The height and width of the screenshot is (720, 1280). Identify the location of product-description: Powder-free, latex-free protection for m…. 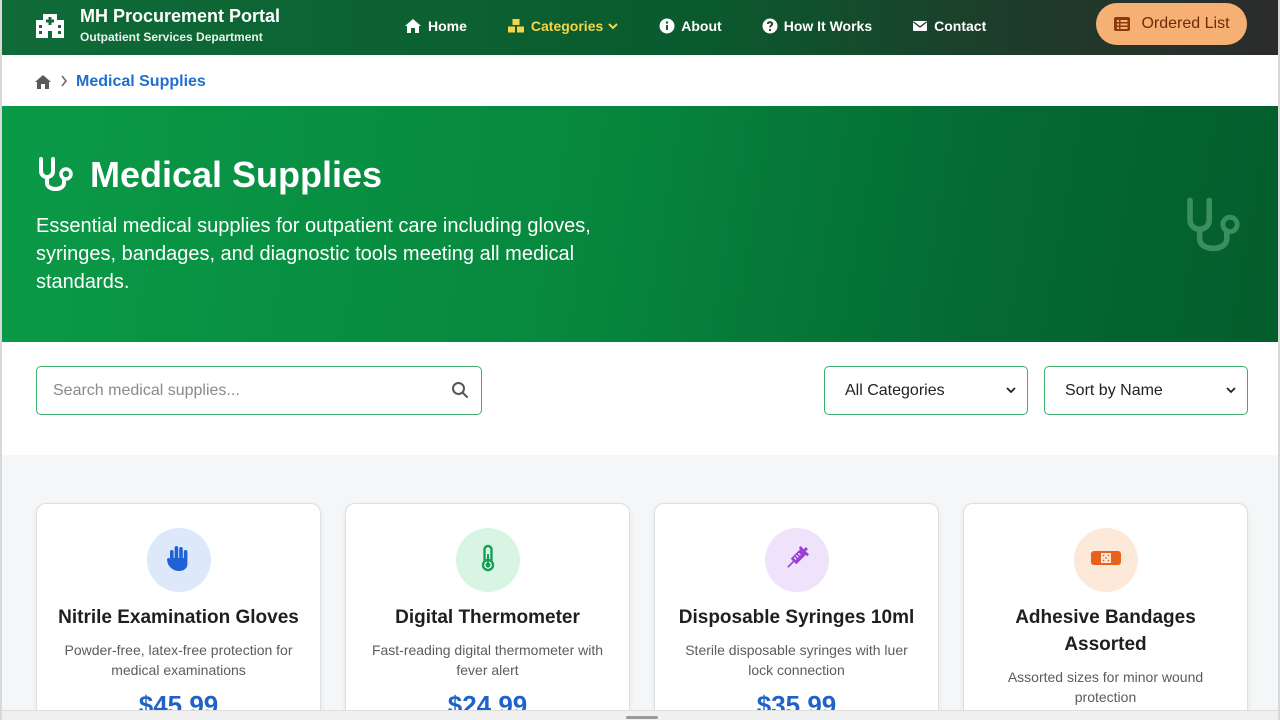
(178, 660).